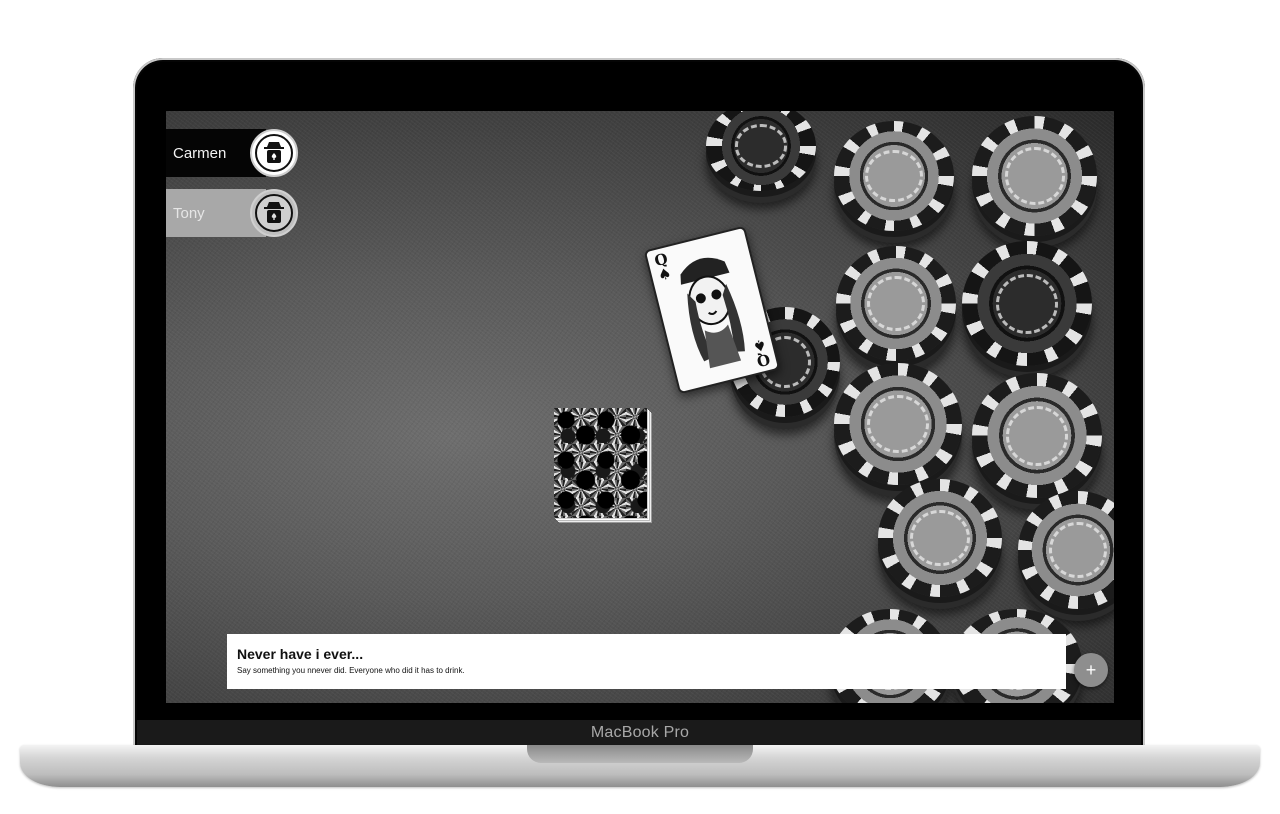  I want to click on player-tag-tony: Tony, so click(232, 213).